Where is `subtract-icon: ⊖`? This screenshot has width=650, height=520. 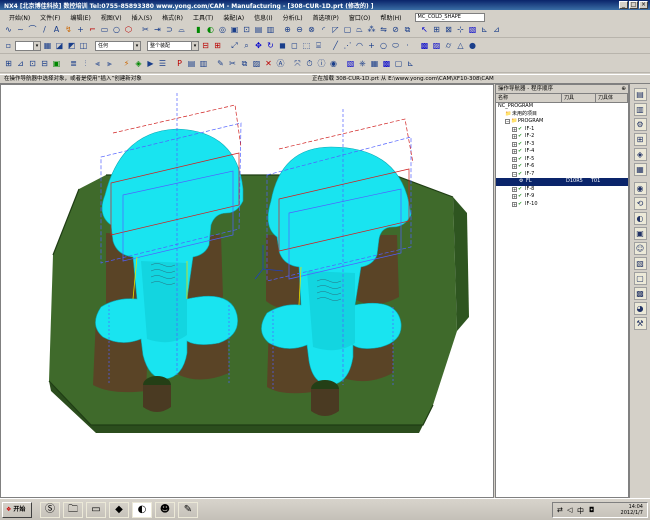
subtract-icon: ⊖ is located at coordinates (299, 30).